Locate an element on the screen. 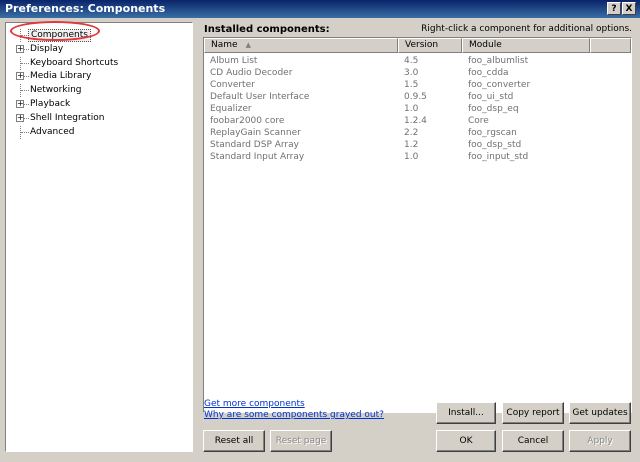 The width and height of the screenshot is (640, 462). table-row: Standard Input Array 1.0 foo_input_std is located at coordinates (417, 157).